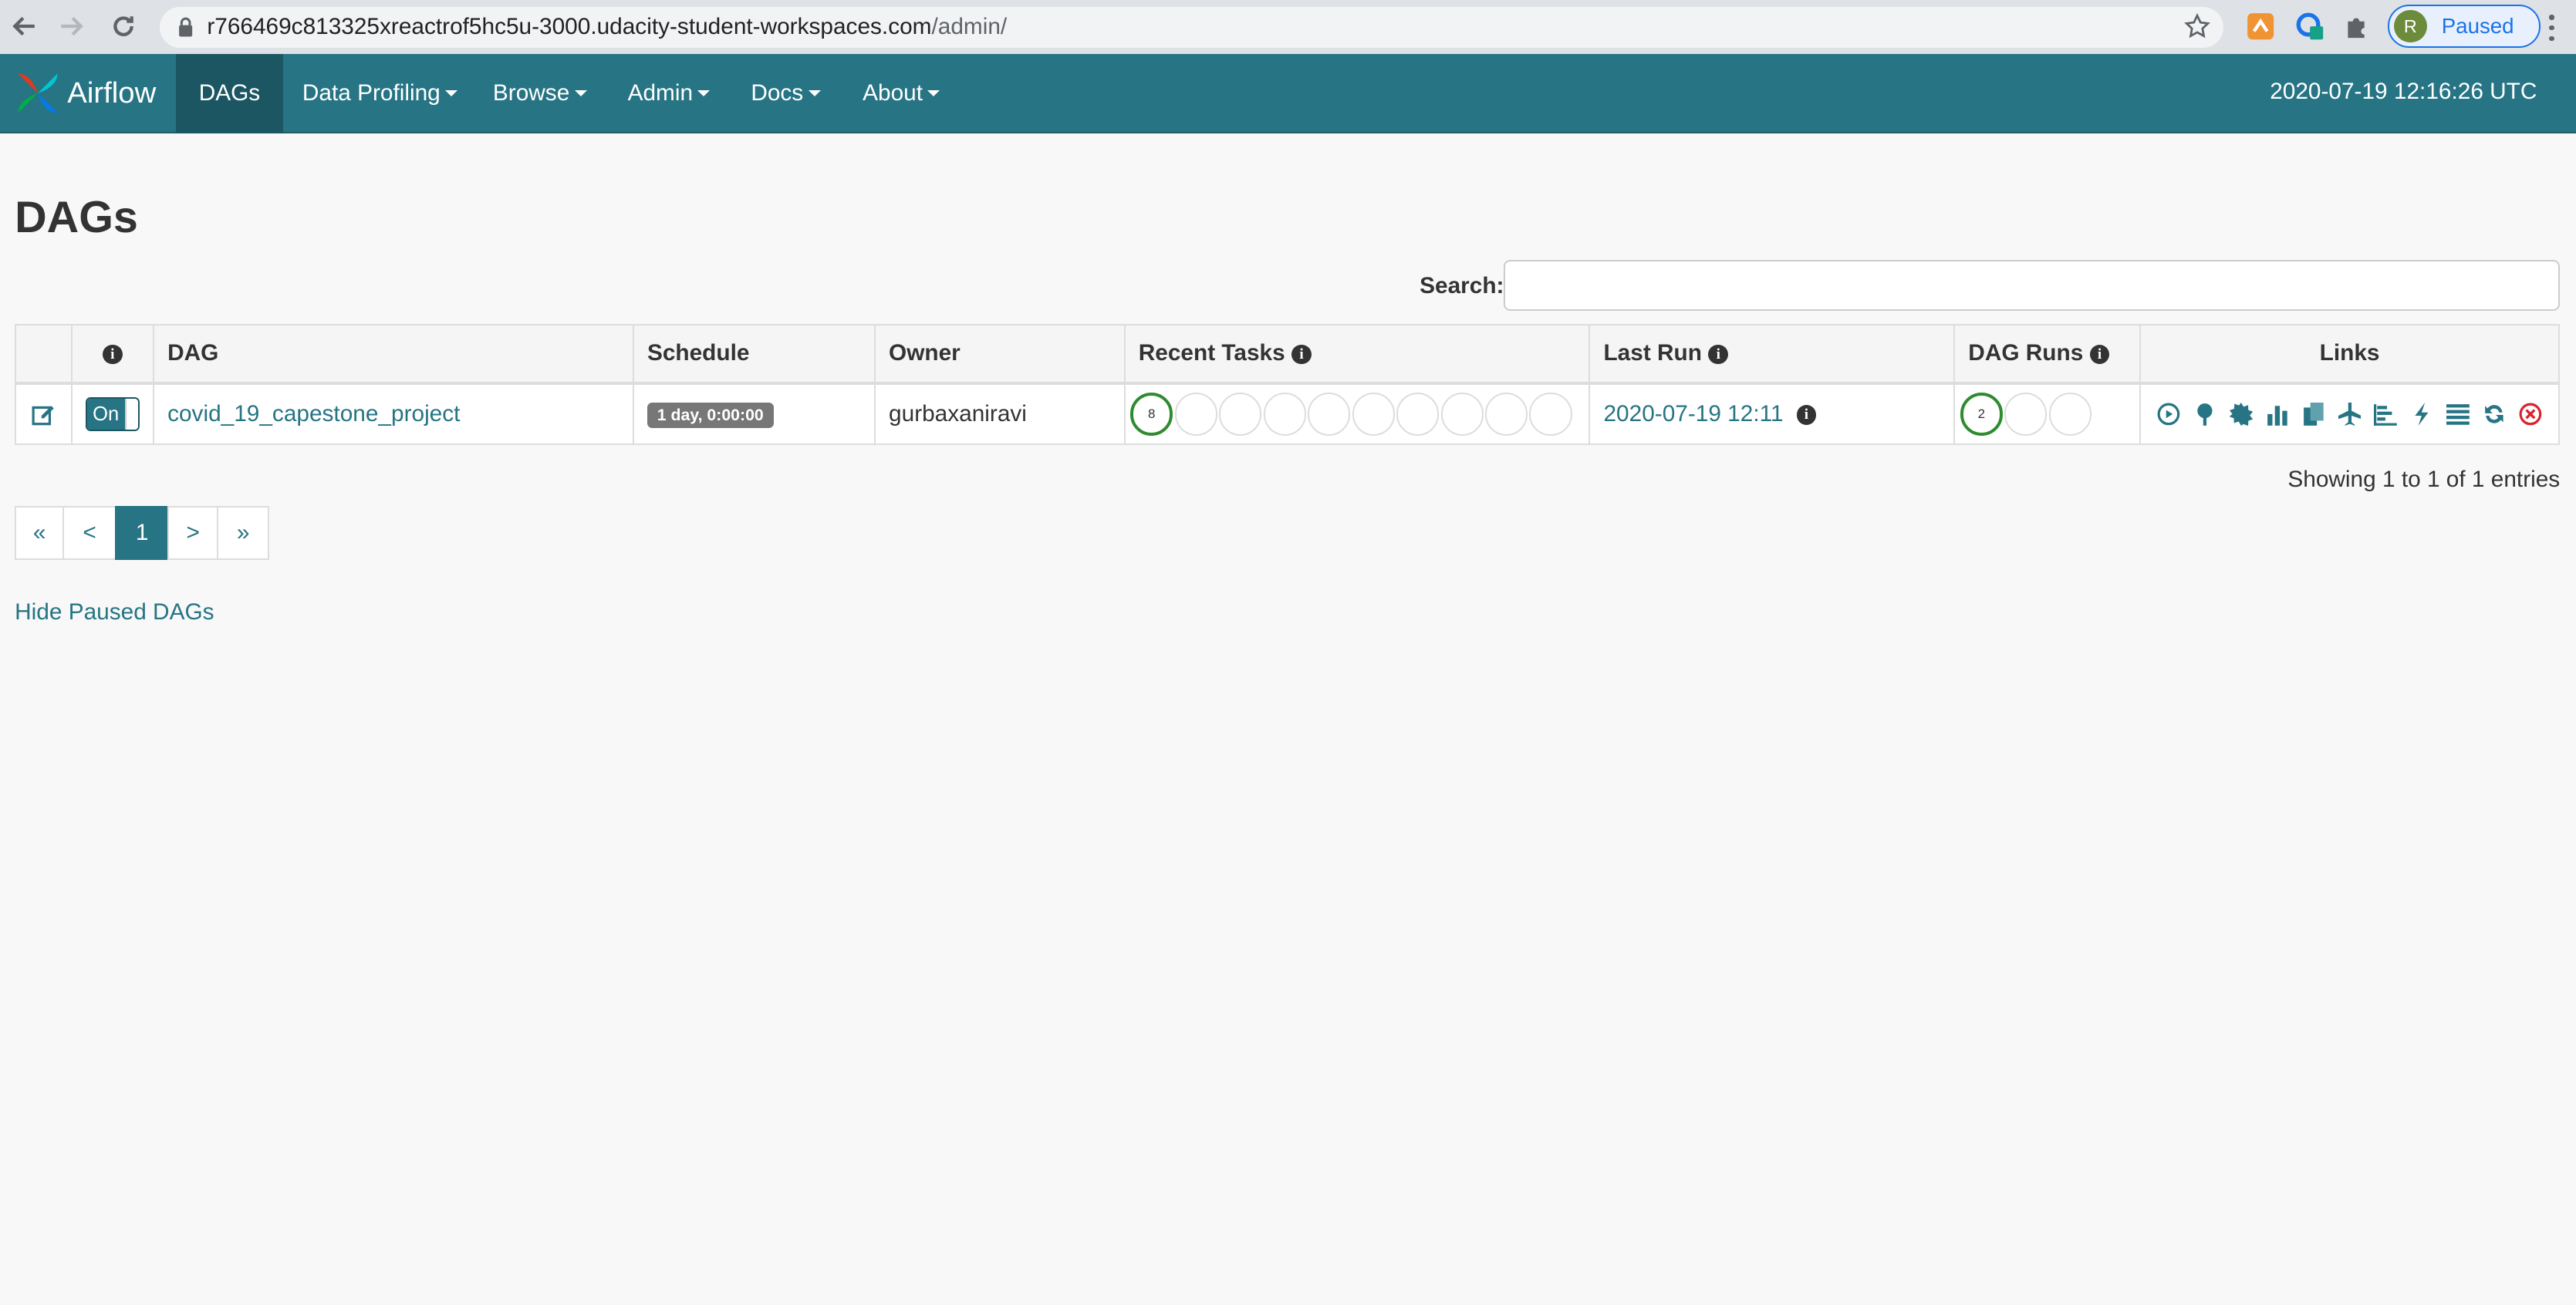 The height and width of the screenshot is (1305, 2576). Describe the element at coordinates (2551, 28) in the screenshot. I see `browser-menu-icon` at that location.